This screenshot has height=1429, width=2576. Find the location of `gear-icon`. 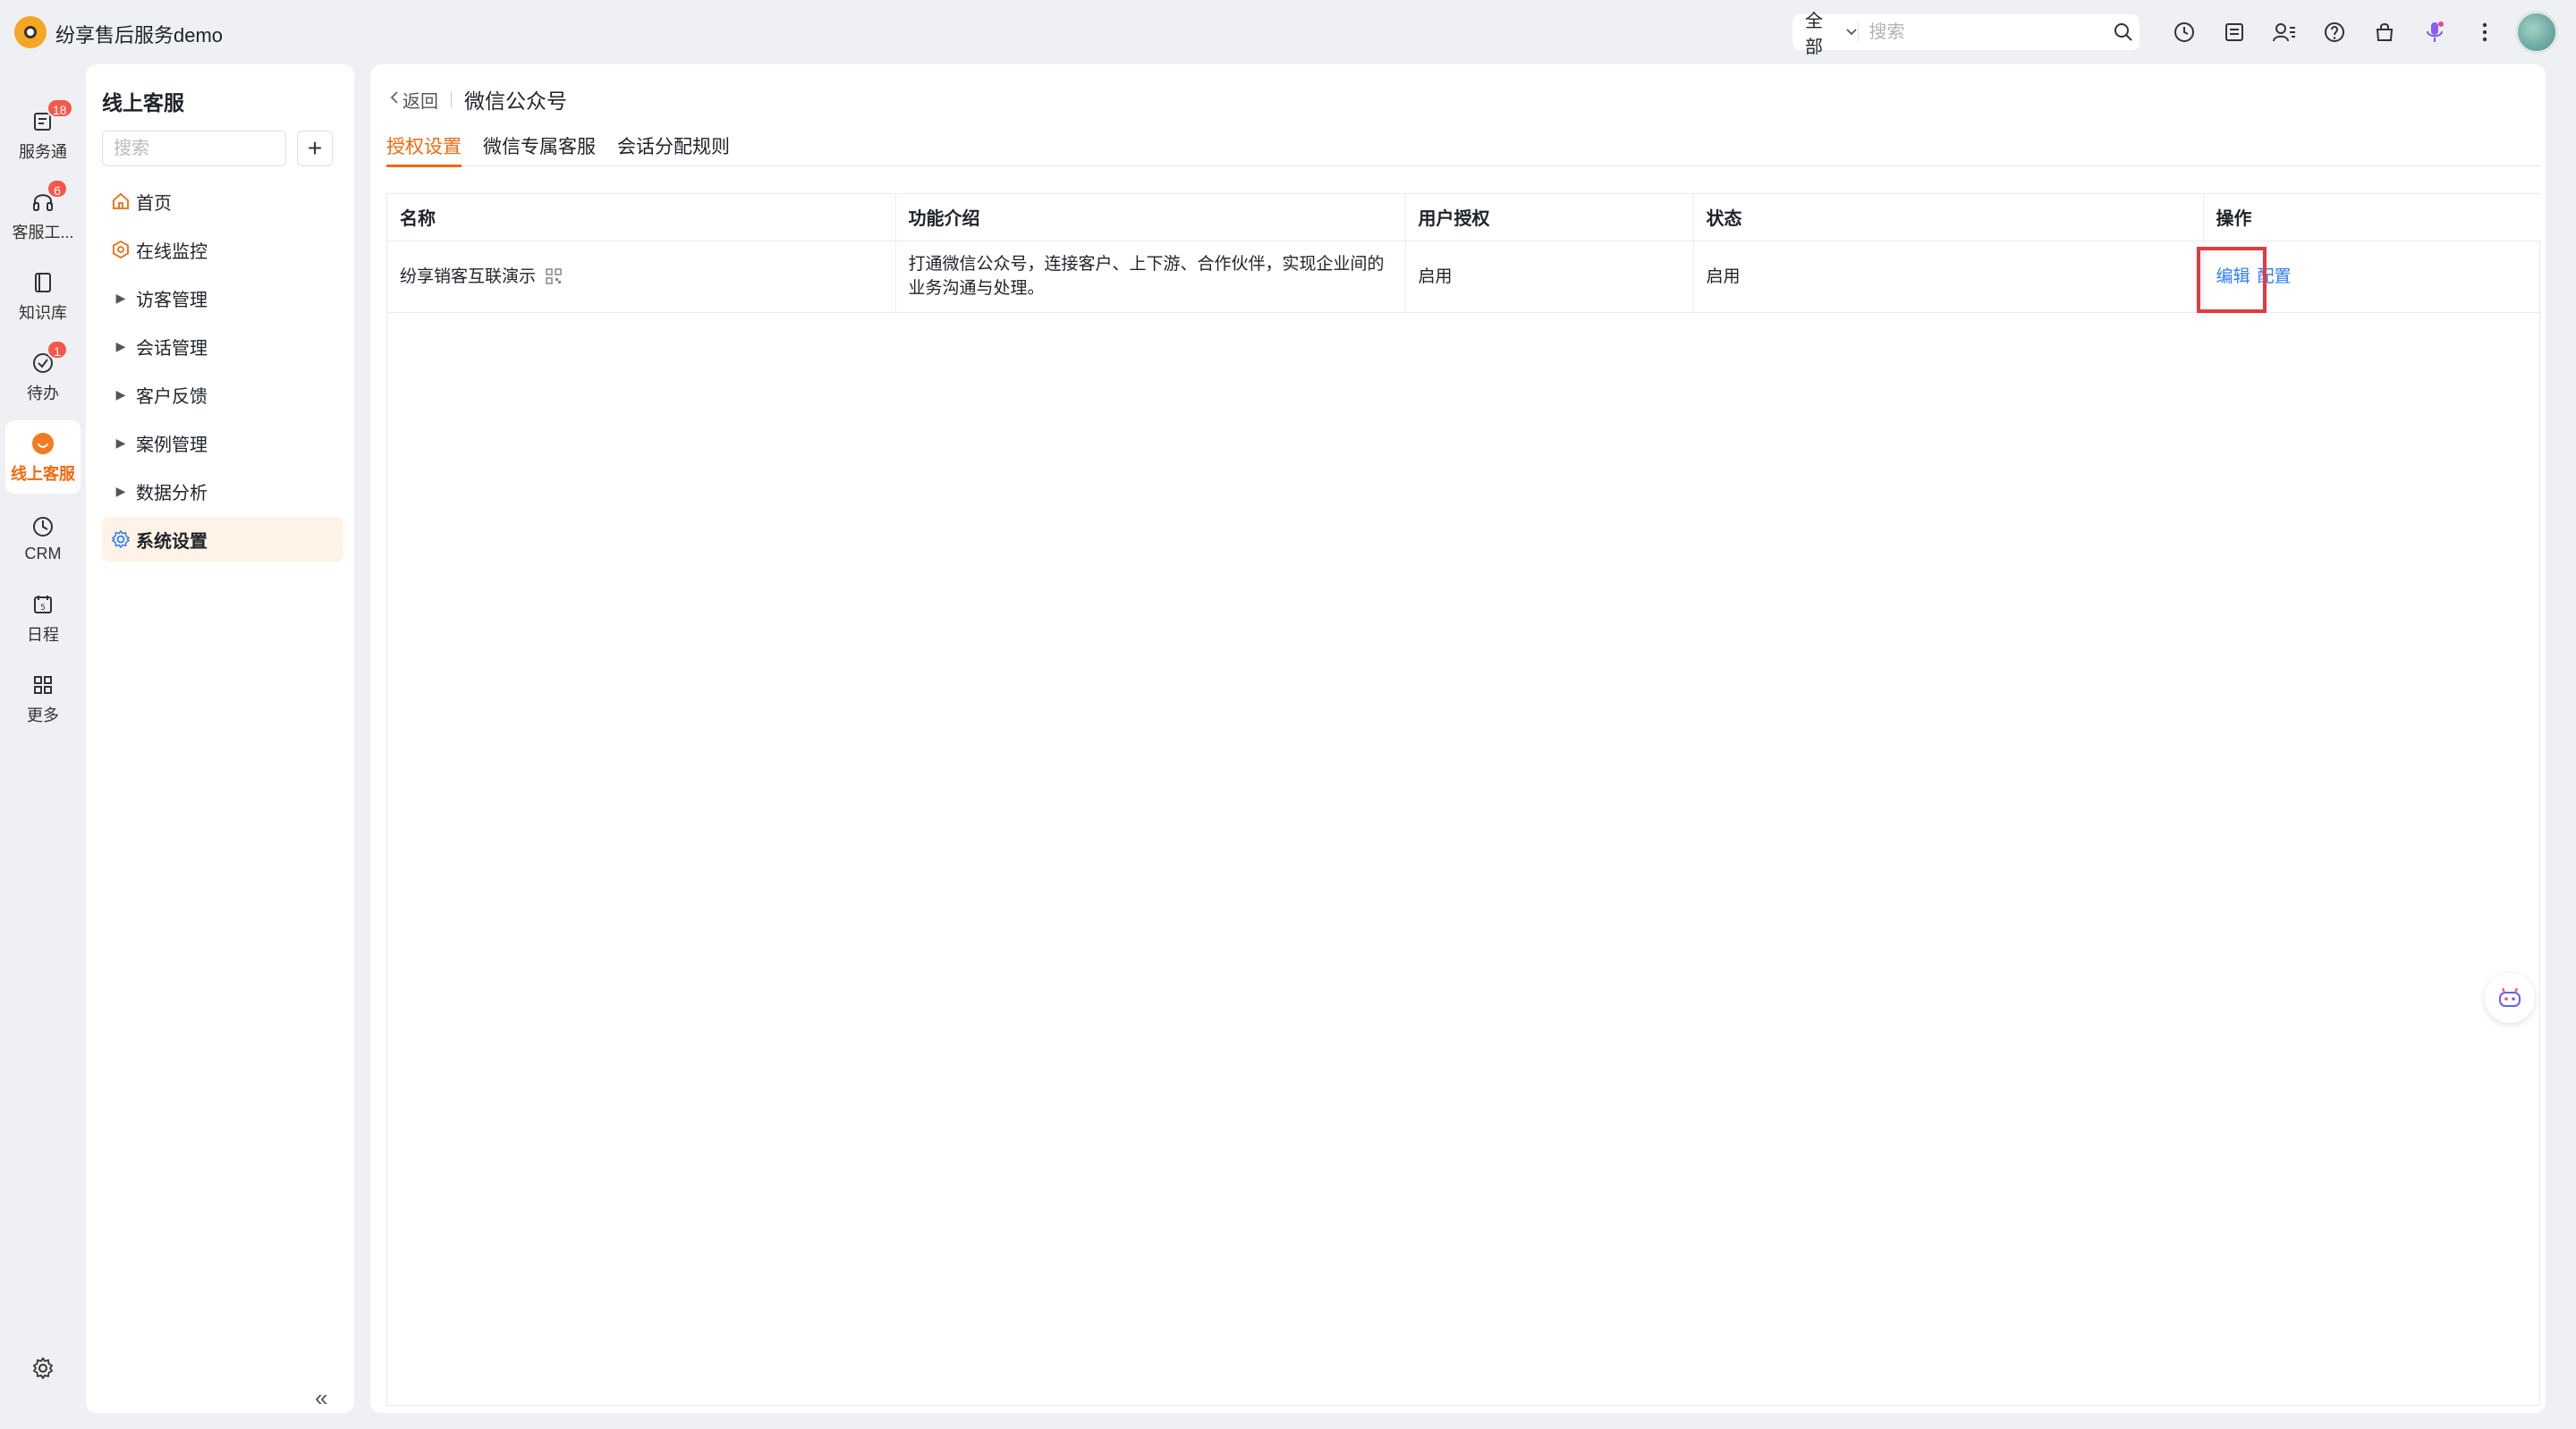

gear-icon is located at coordinates (121, 539).